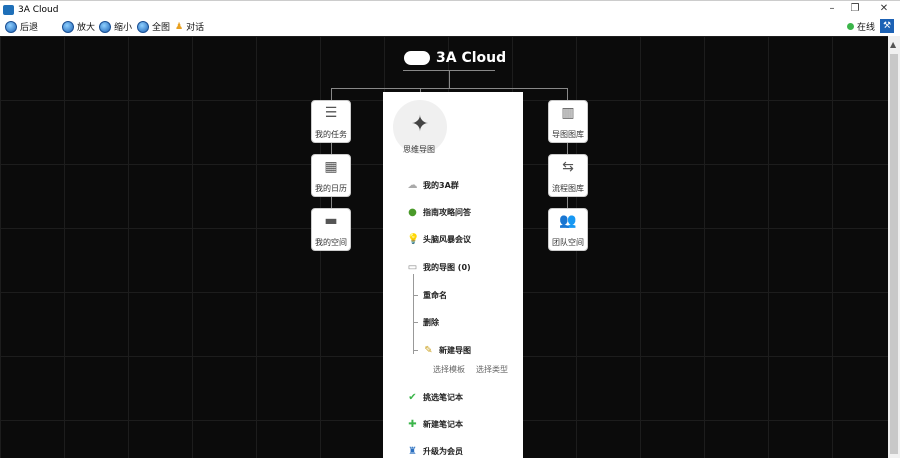 The height and width of the screenshot is (458, 900). I want to click on menu-item-upgrade: ♜ 升级为会员, so click(435, 451).